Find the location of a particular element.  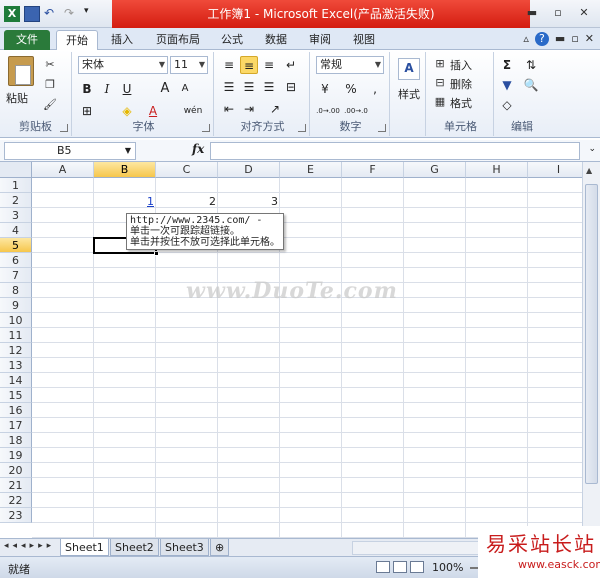

merge-center-icon: ⊟ is located at coordinates (291, 87).